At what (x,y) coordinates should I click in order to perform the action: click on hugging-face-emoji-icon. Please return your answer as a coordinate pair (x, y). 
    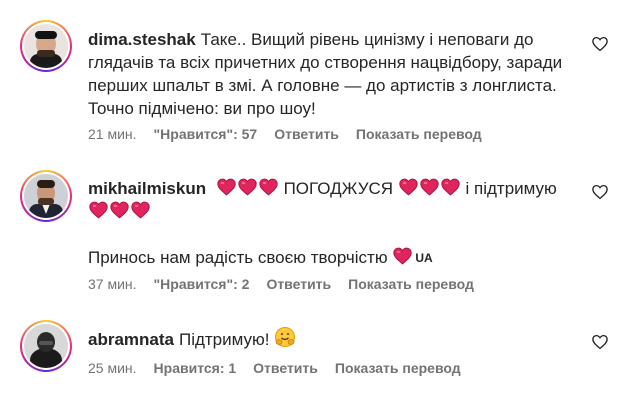
    Looking at the image, I should click on (285, 337).